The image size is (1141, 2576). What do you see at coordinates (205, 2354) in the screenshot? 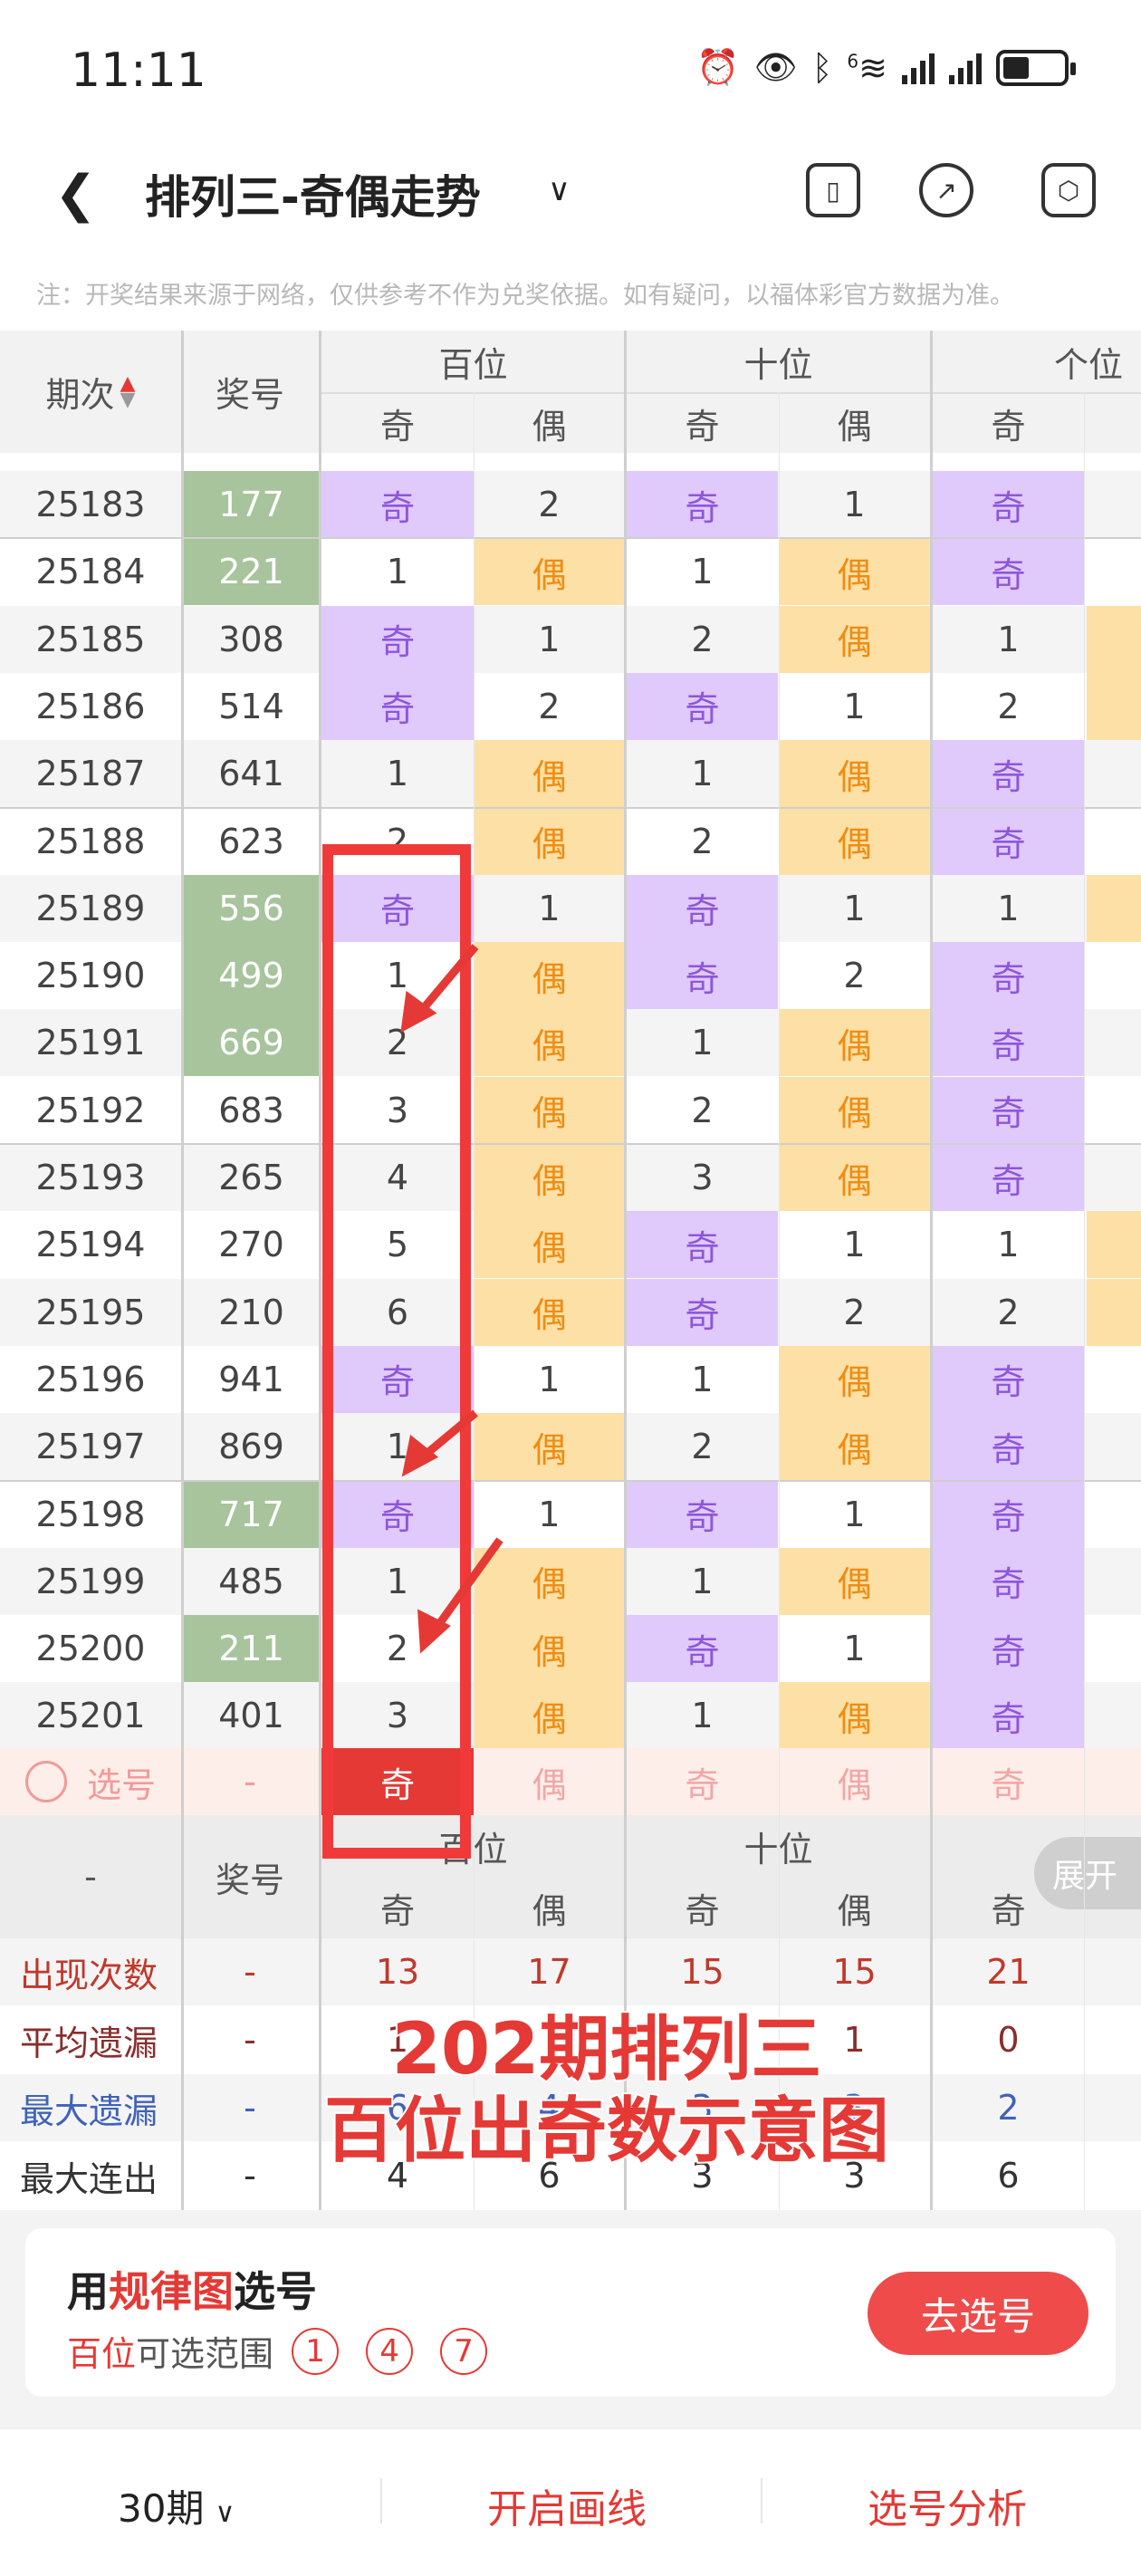
I see `range-label: 可选范围` at bounding box center [205, 2354].